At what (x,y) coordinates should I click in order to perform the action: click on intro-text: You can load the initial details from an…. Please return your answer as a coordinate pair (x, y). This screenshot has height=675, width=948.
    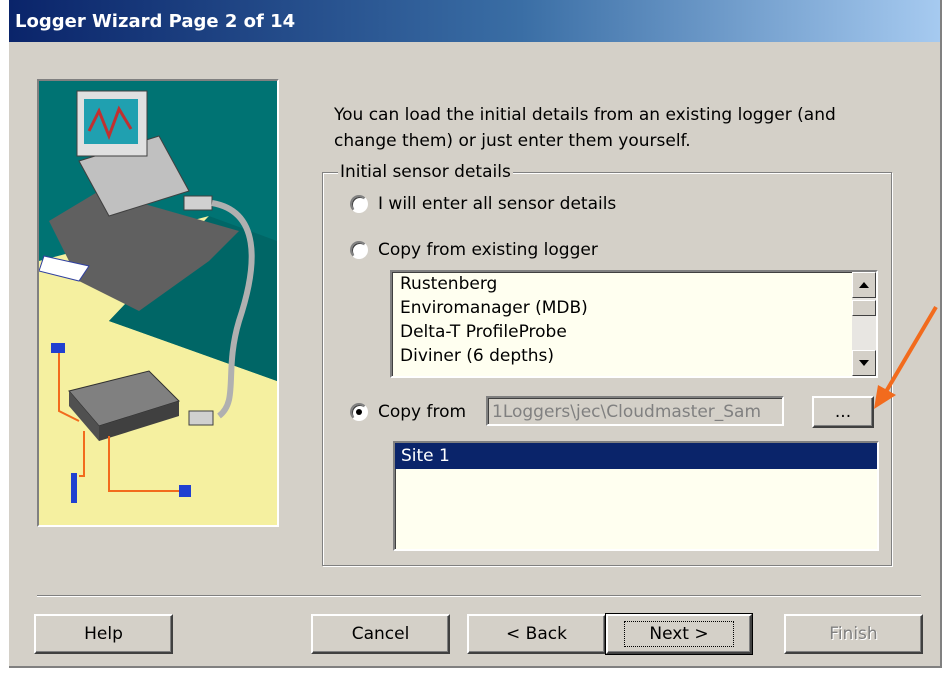
    Looking at the image, I should click on (585, 128).